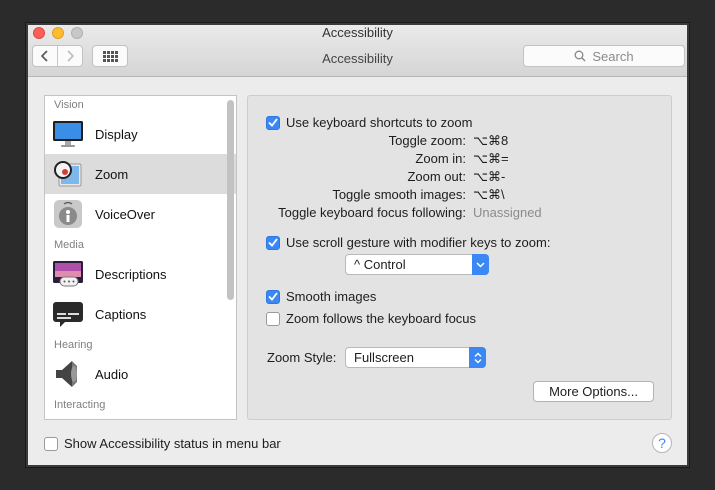 Image resolution: width=715 pixels, height=490 pixels. I want to click on follow-focus-option: Zoom follows the keyboard focus, so click(371, 318).